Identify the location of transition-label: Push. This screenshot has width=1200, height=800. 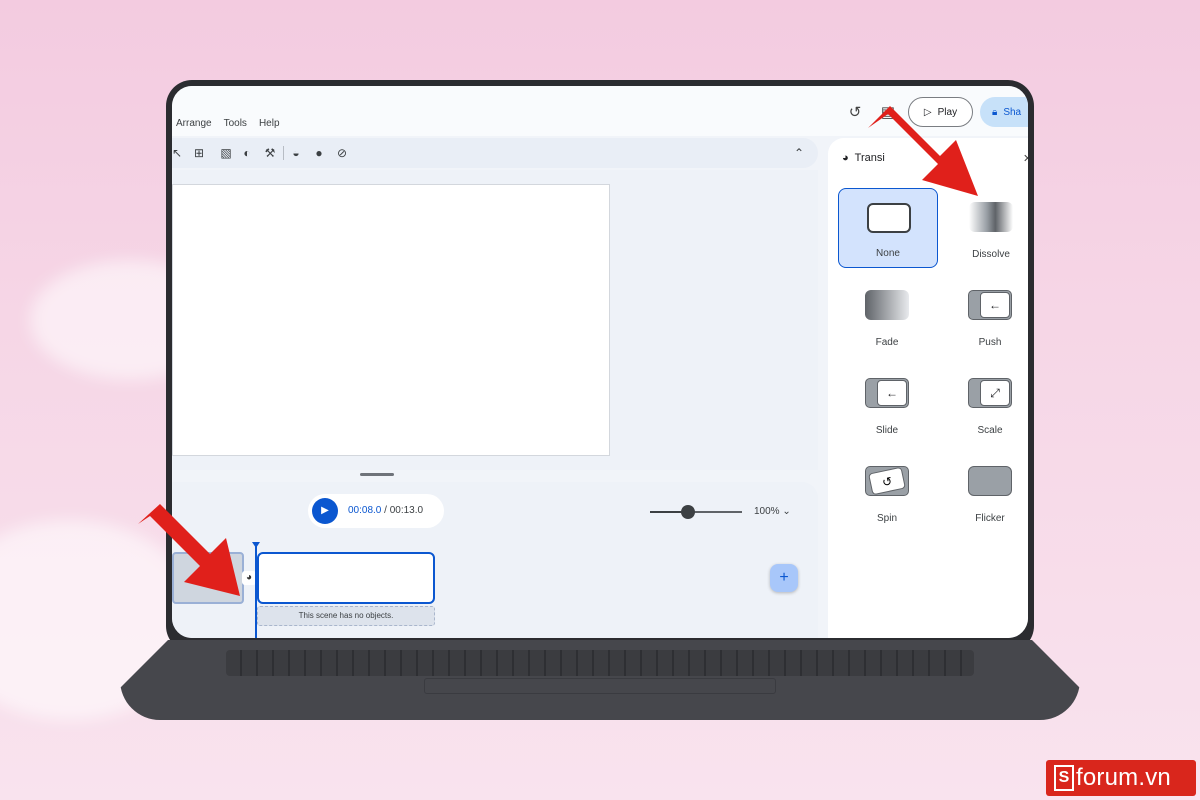
(990, 342).